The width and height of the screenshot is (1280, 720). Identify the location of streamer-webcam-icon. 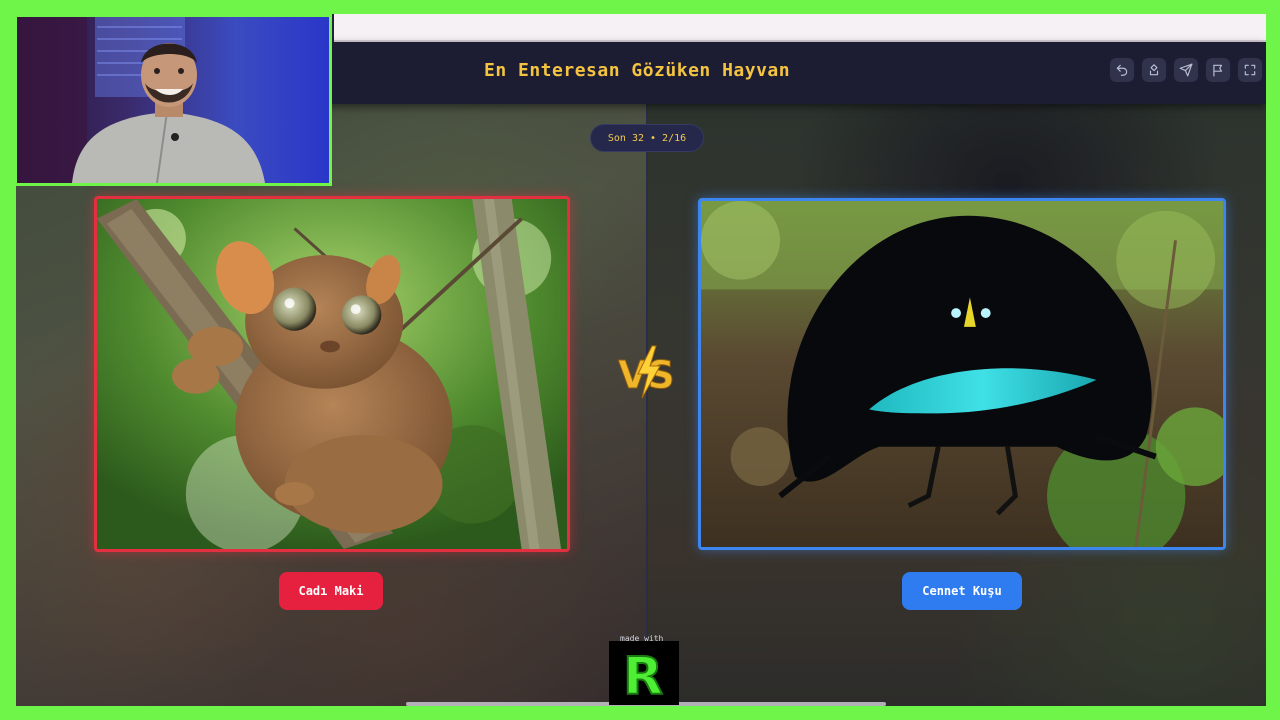
(141, 100).